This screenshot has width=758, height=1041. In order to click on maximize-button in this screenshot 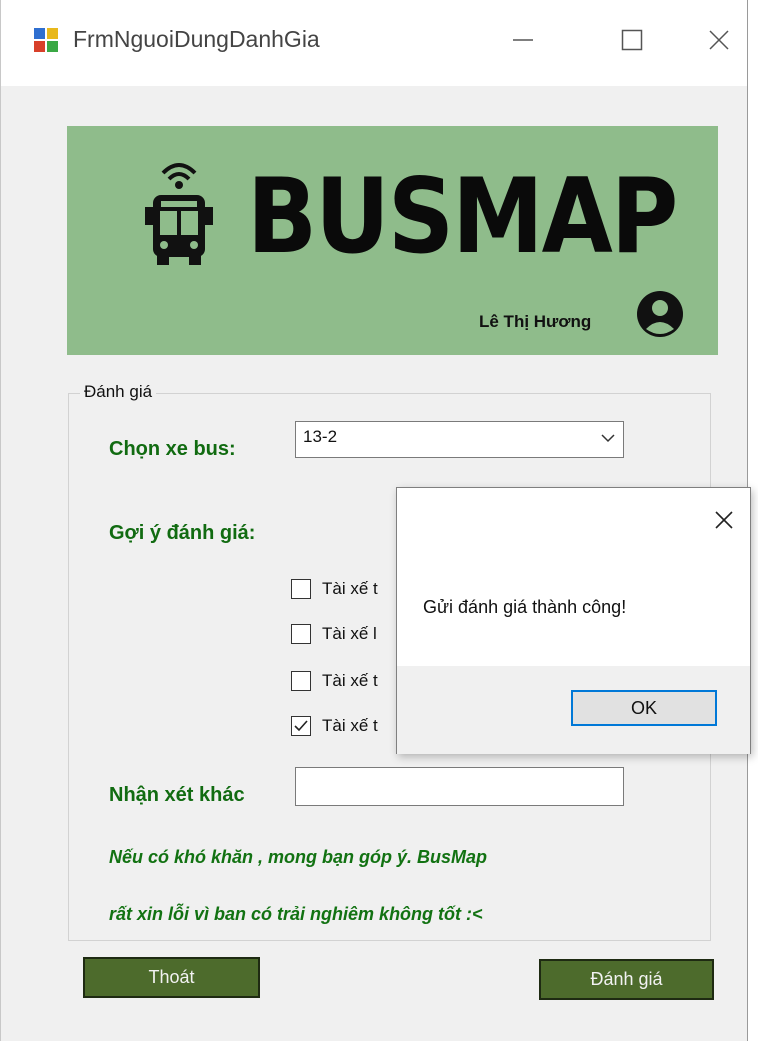, I will do `click(632, 40)`.